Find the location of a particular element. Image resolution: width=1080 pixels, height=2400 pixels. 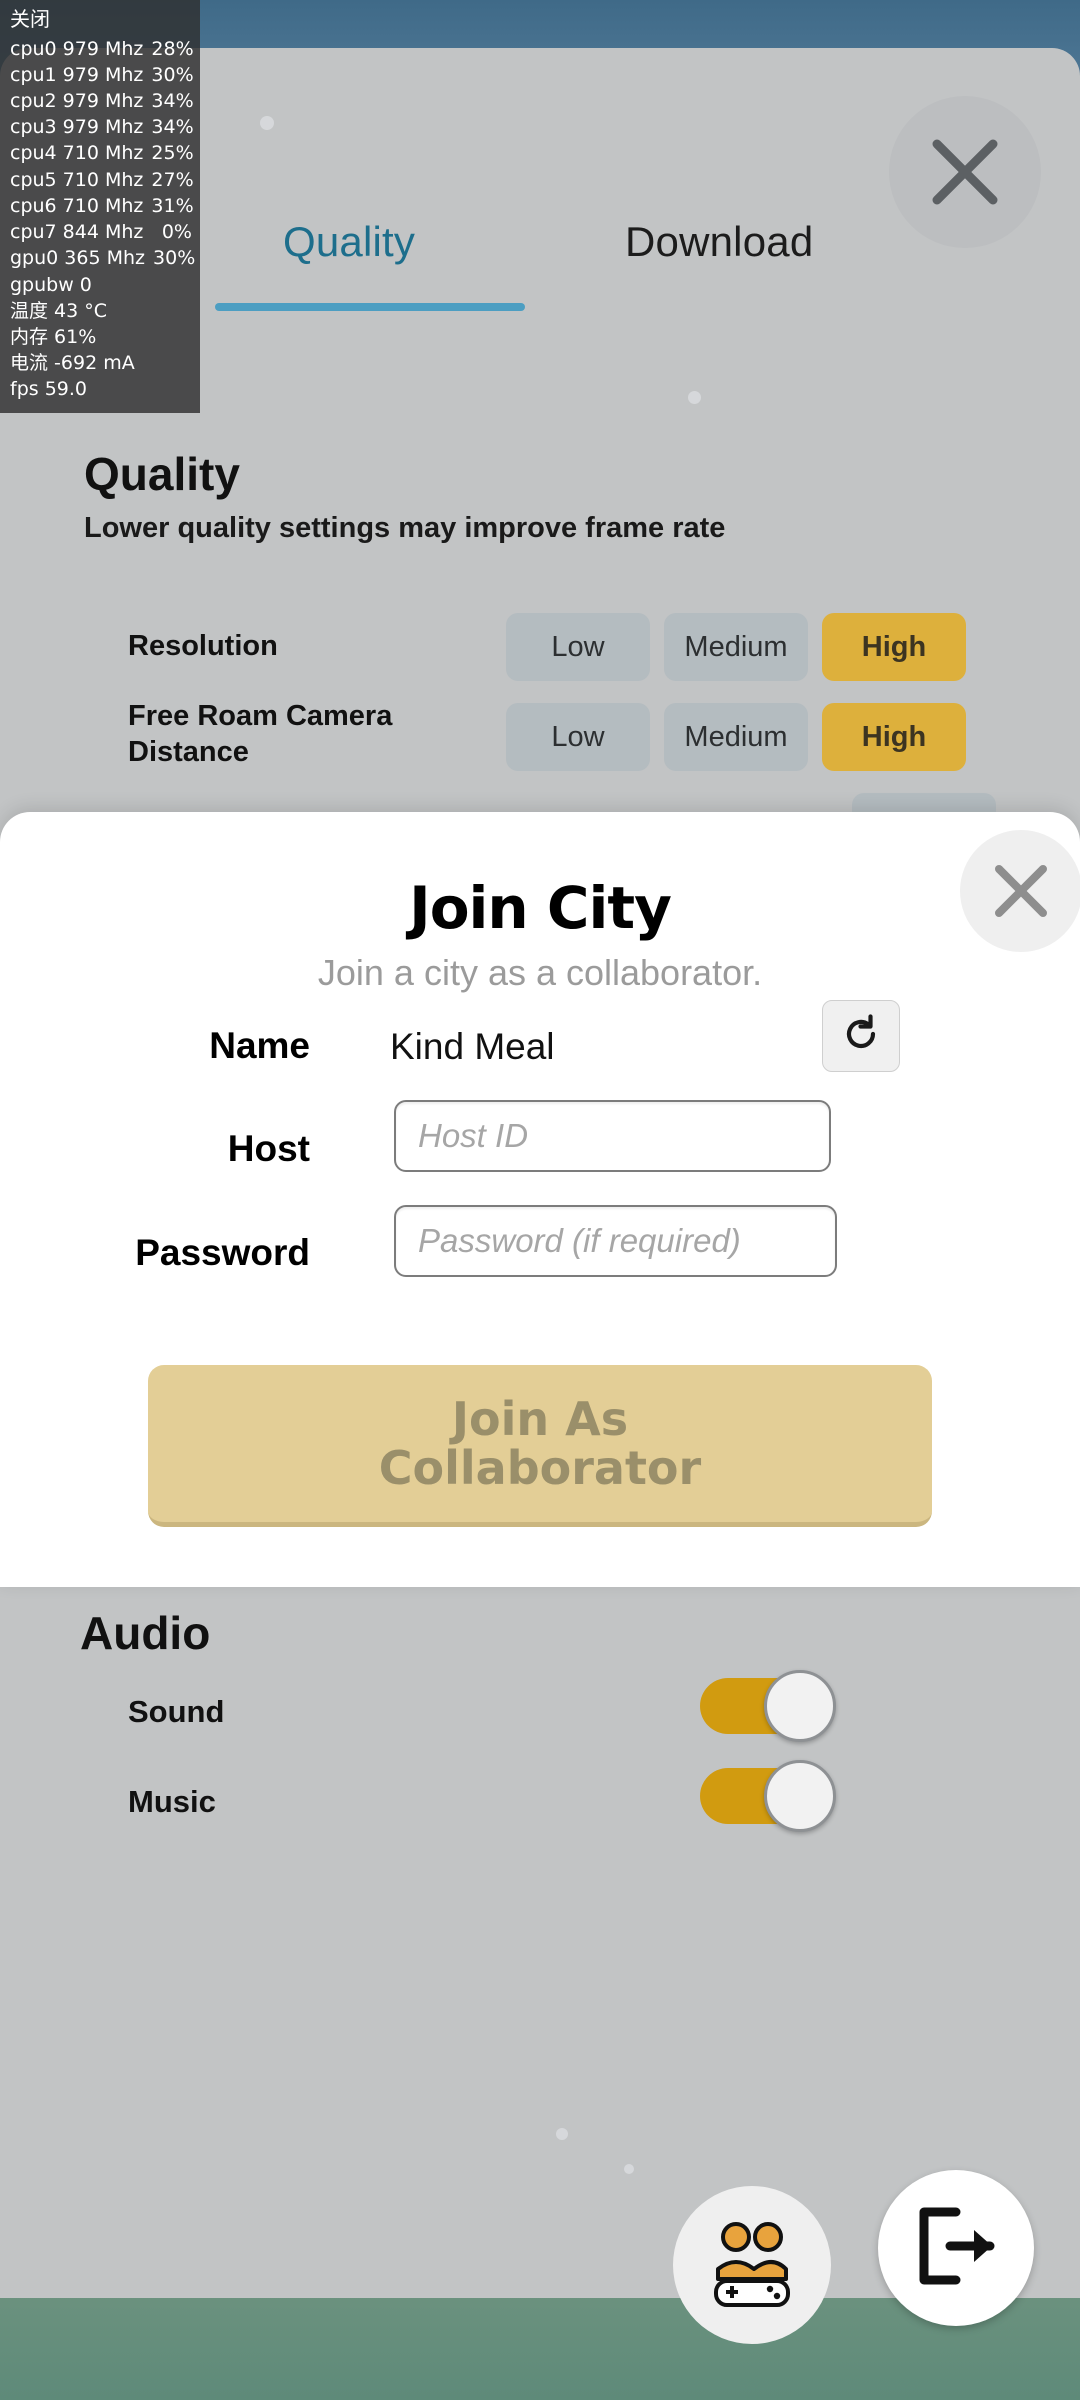

segmented-control-camera-distance: Low Medium High is located at coordinates (736, 737).